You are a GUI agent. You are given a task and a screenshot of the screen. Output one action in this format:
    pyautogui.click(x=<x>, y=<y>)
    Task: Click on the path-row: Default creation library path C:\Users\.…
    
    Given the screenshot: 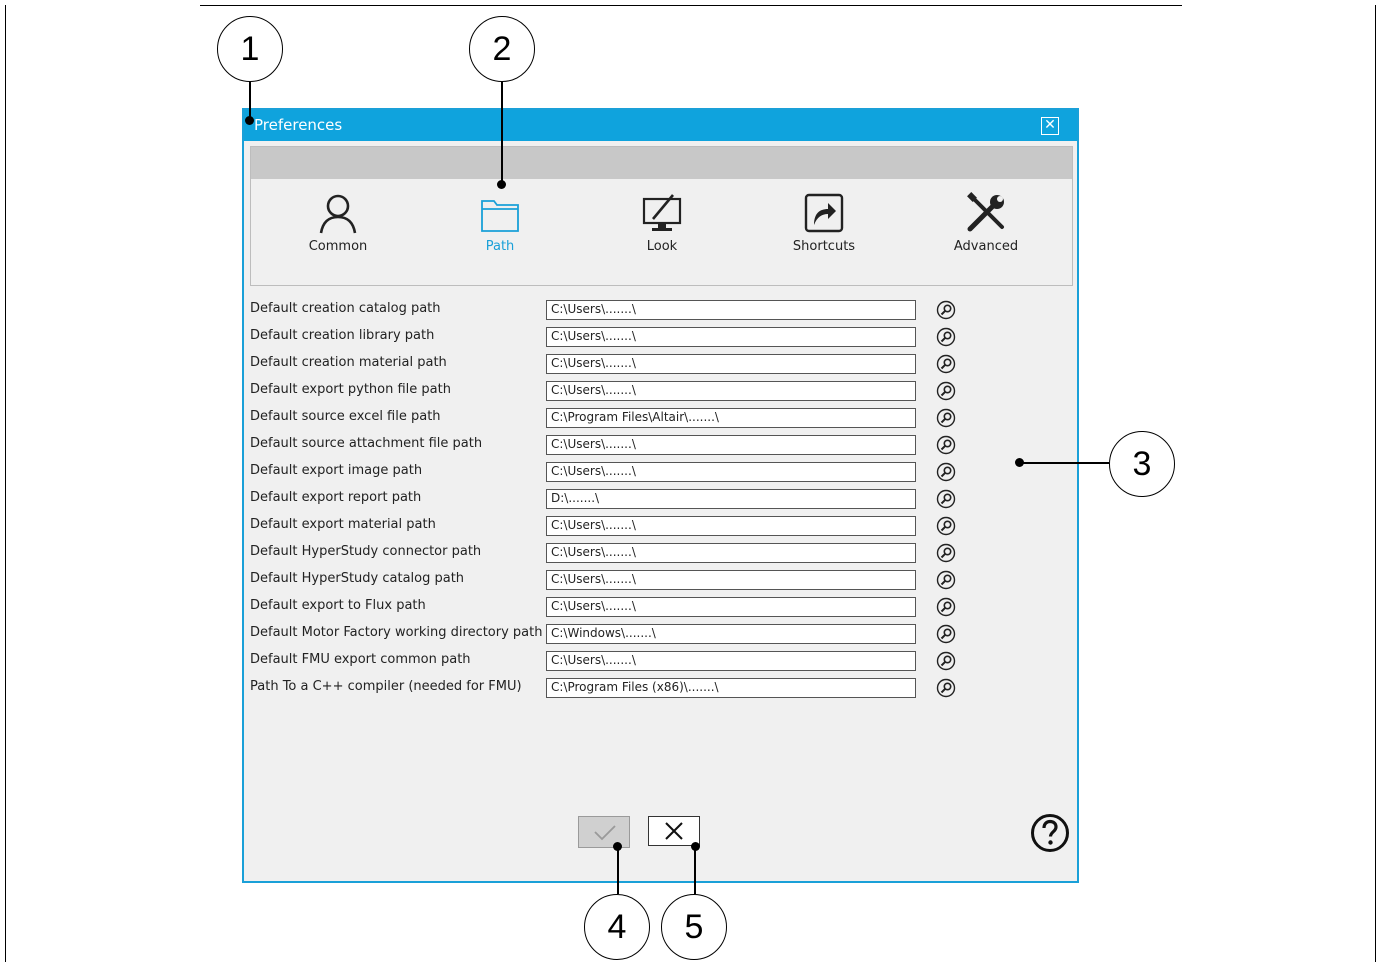 What is the action you would take?
    pyautogui.click(x=660, y=338)
    